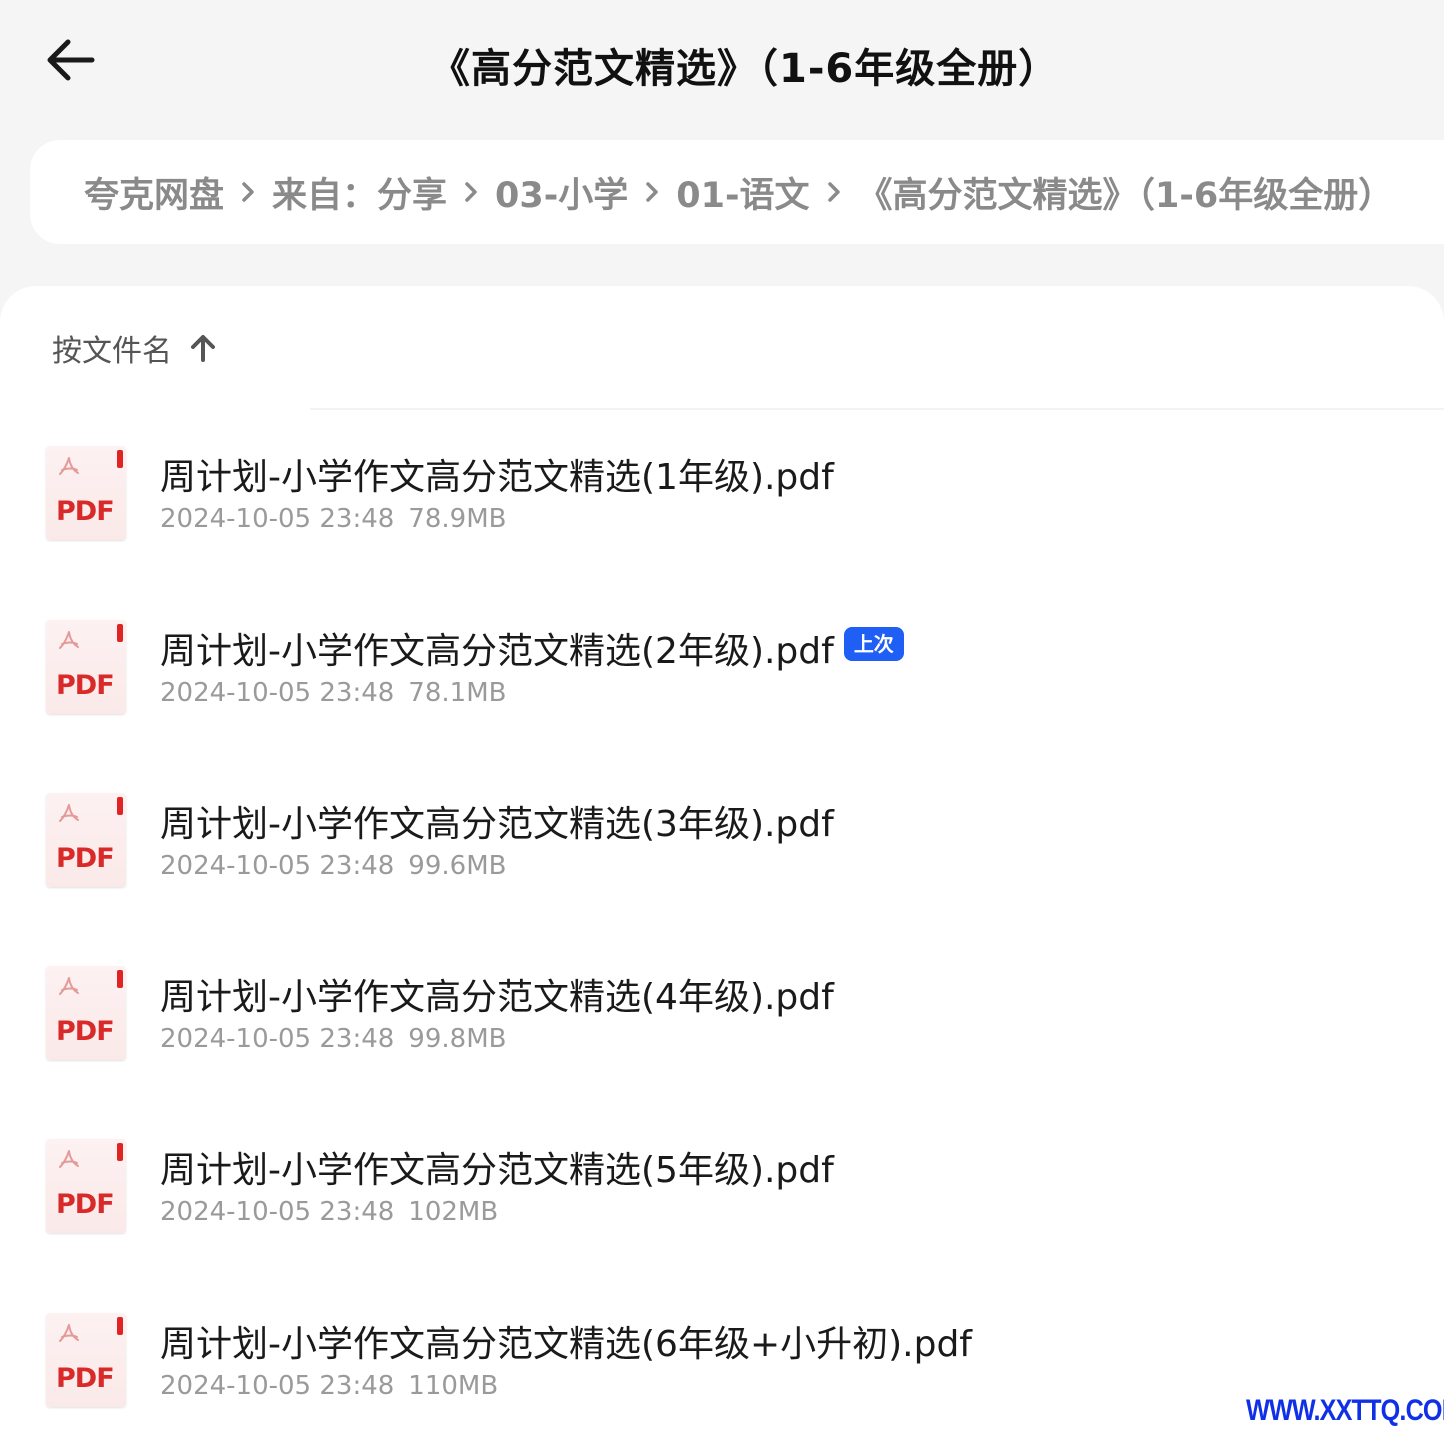 The image size is (1444, 1432). What do you see at coordinates (453, 1386) in the screenshot?
I see `file-size: 110MB` at bounding box center [453, 1386].